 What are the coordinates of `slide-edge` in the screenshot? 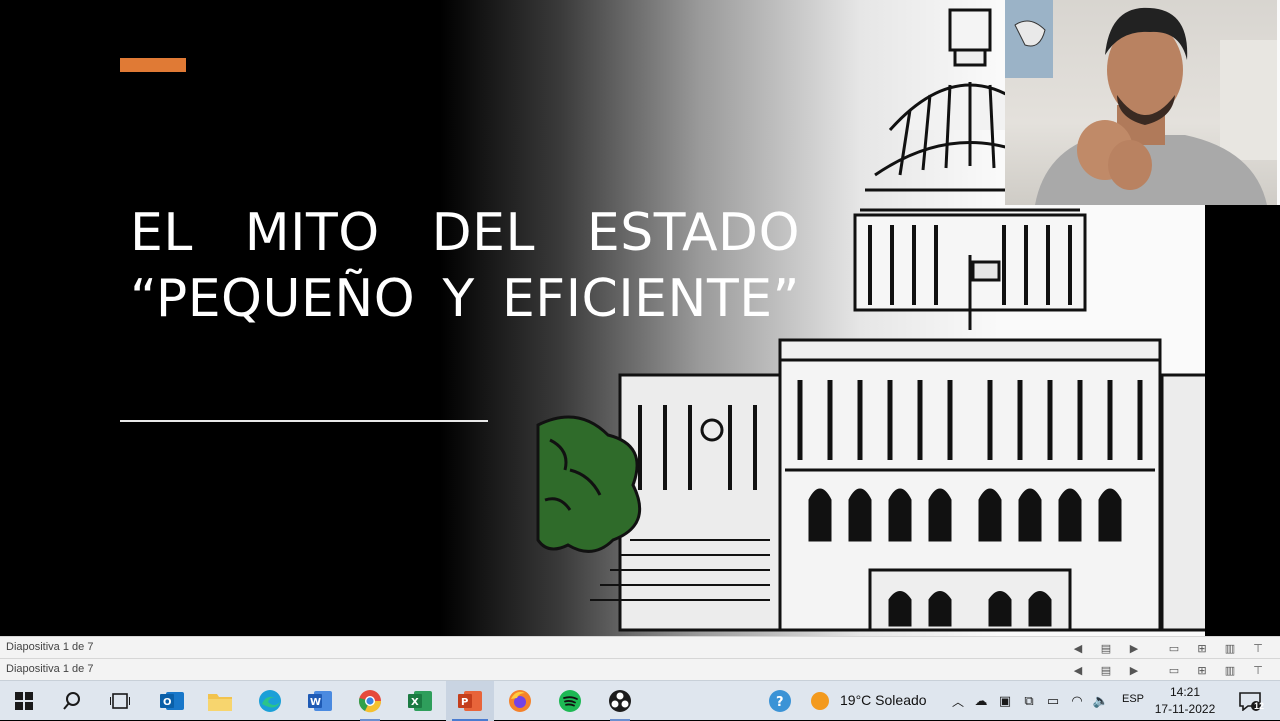 It's located at (1242, 420).